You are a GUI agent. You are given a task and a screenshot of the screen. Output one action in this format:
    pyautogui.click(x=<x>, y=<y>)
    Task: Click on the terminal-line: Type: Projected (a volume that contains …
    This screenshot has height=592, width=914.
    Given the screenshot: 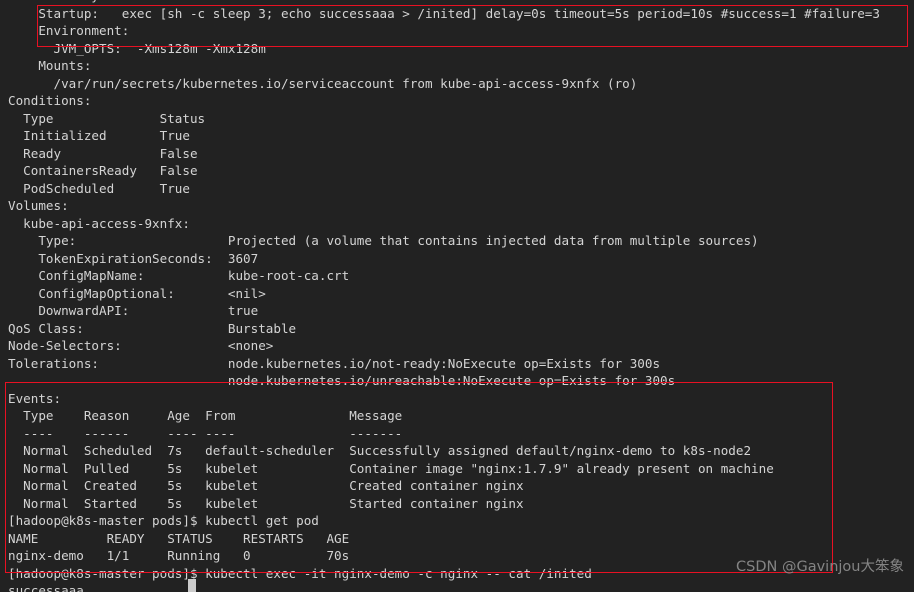 What is the action you would take?
    pyautogui.click(x=383, y=240)
    